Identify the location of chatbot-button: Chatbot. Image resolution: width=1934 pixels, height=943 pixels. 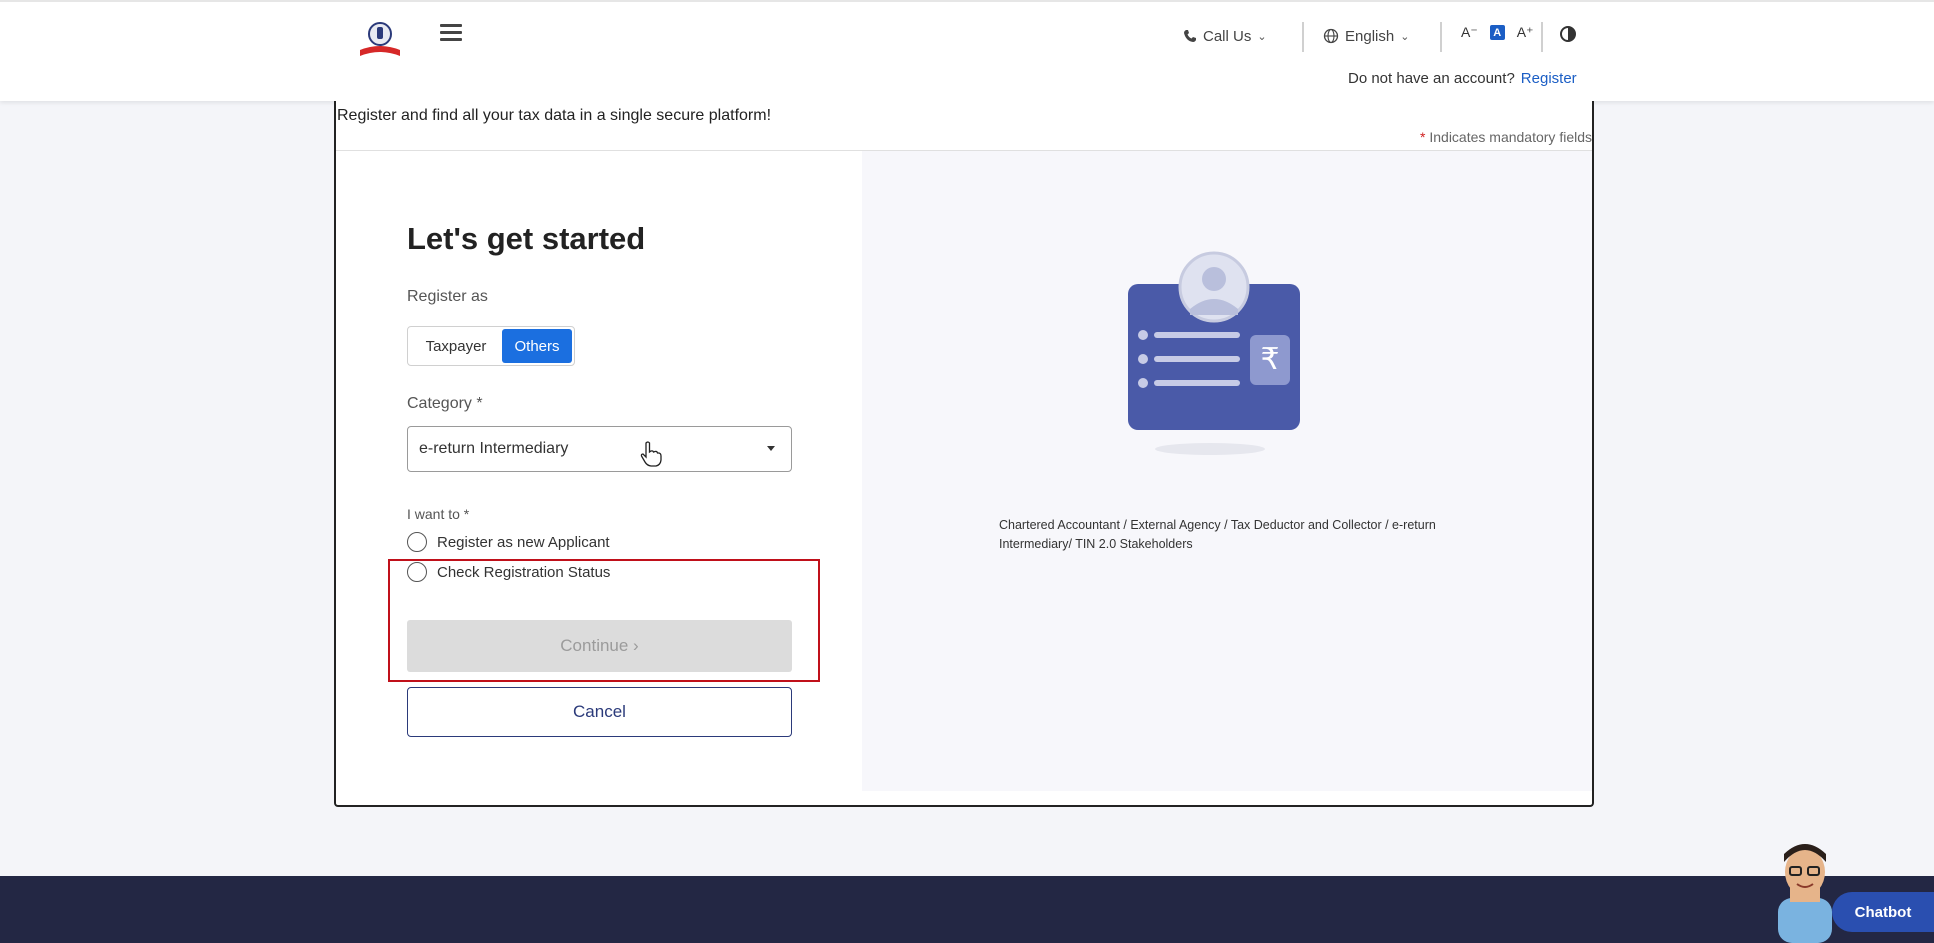
(1883, 912).